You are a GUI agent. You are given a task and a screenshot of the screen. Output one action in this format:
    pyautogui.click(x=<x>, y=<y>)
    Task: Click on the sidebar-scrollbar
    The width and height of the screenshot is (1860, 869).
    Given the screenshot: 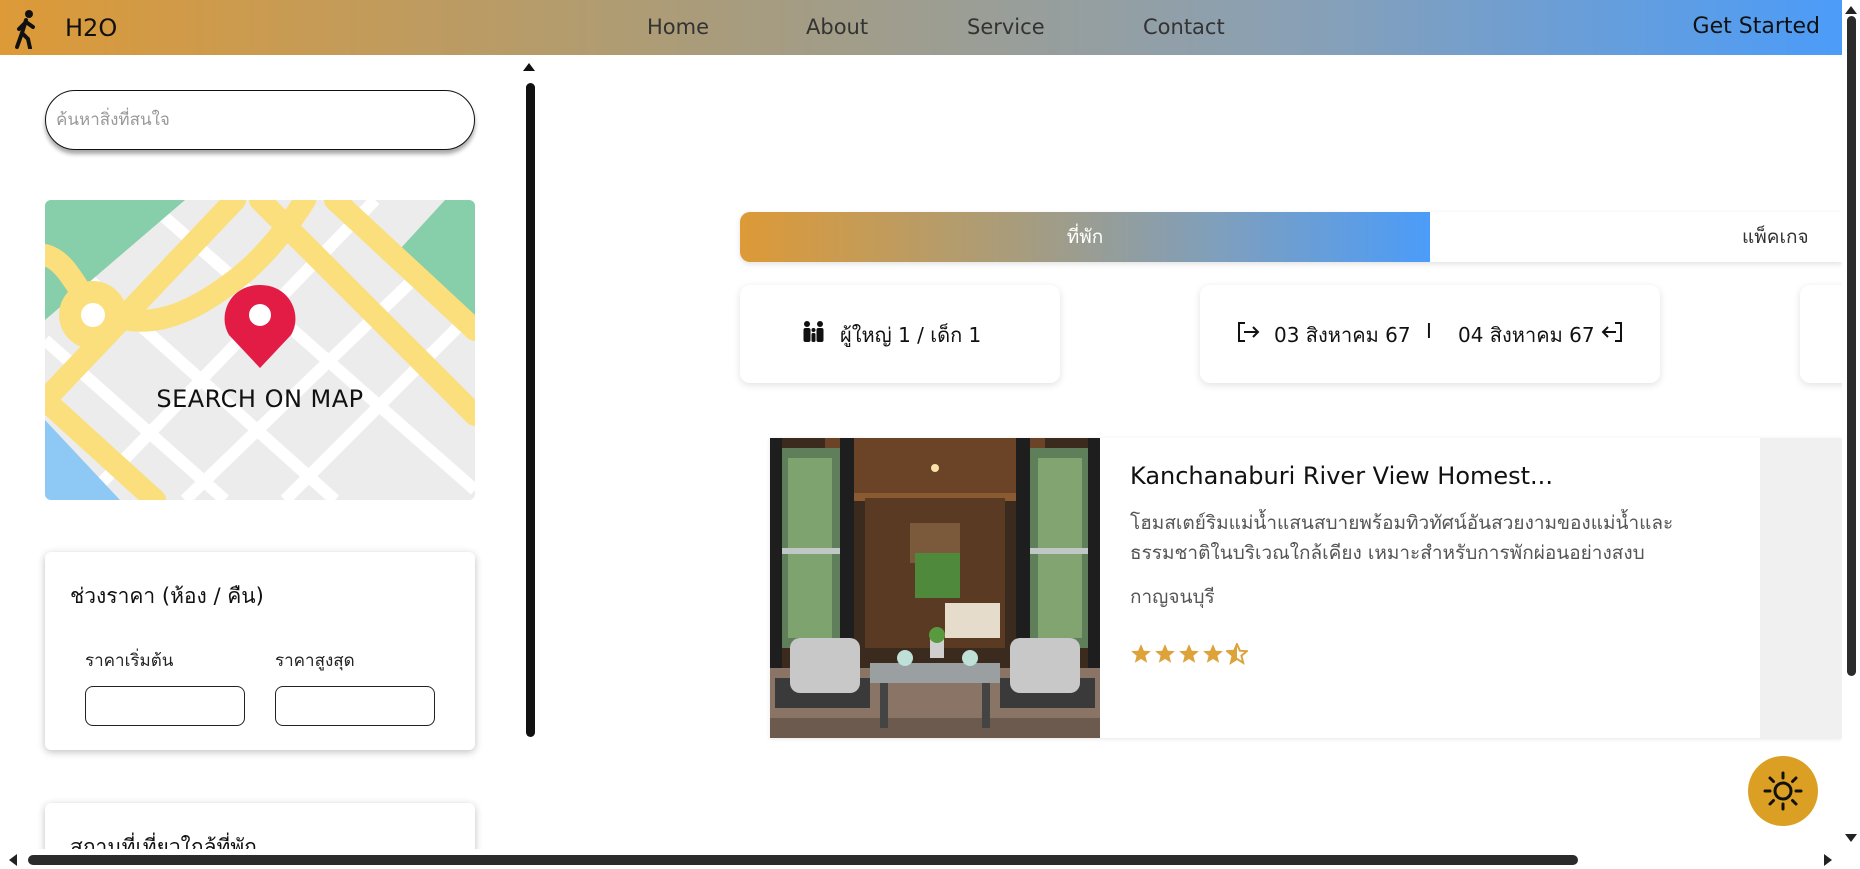 What is the action you would take?
    pyautogui.click(x=530, y=410)
    